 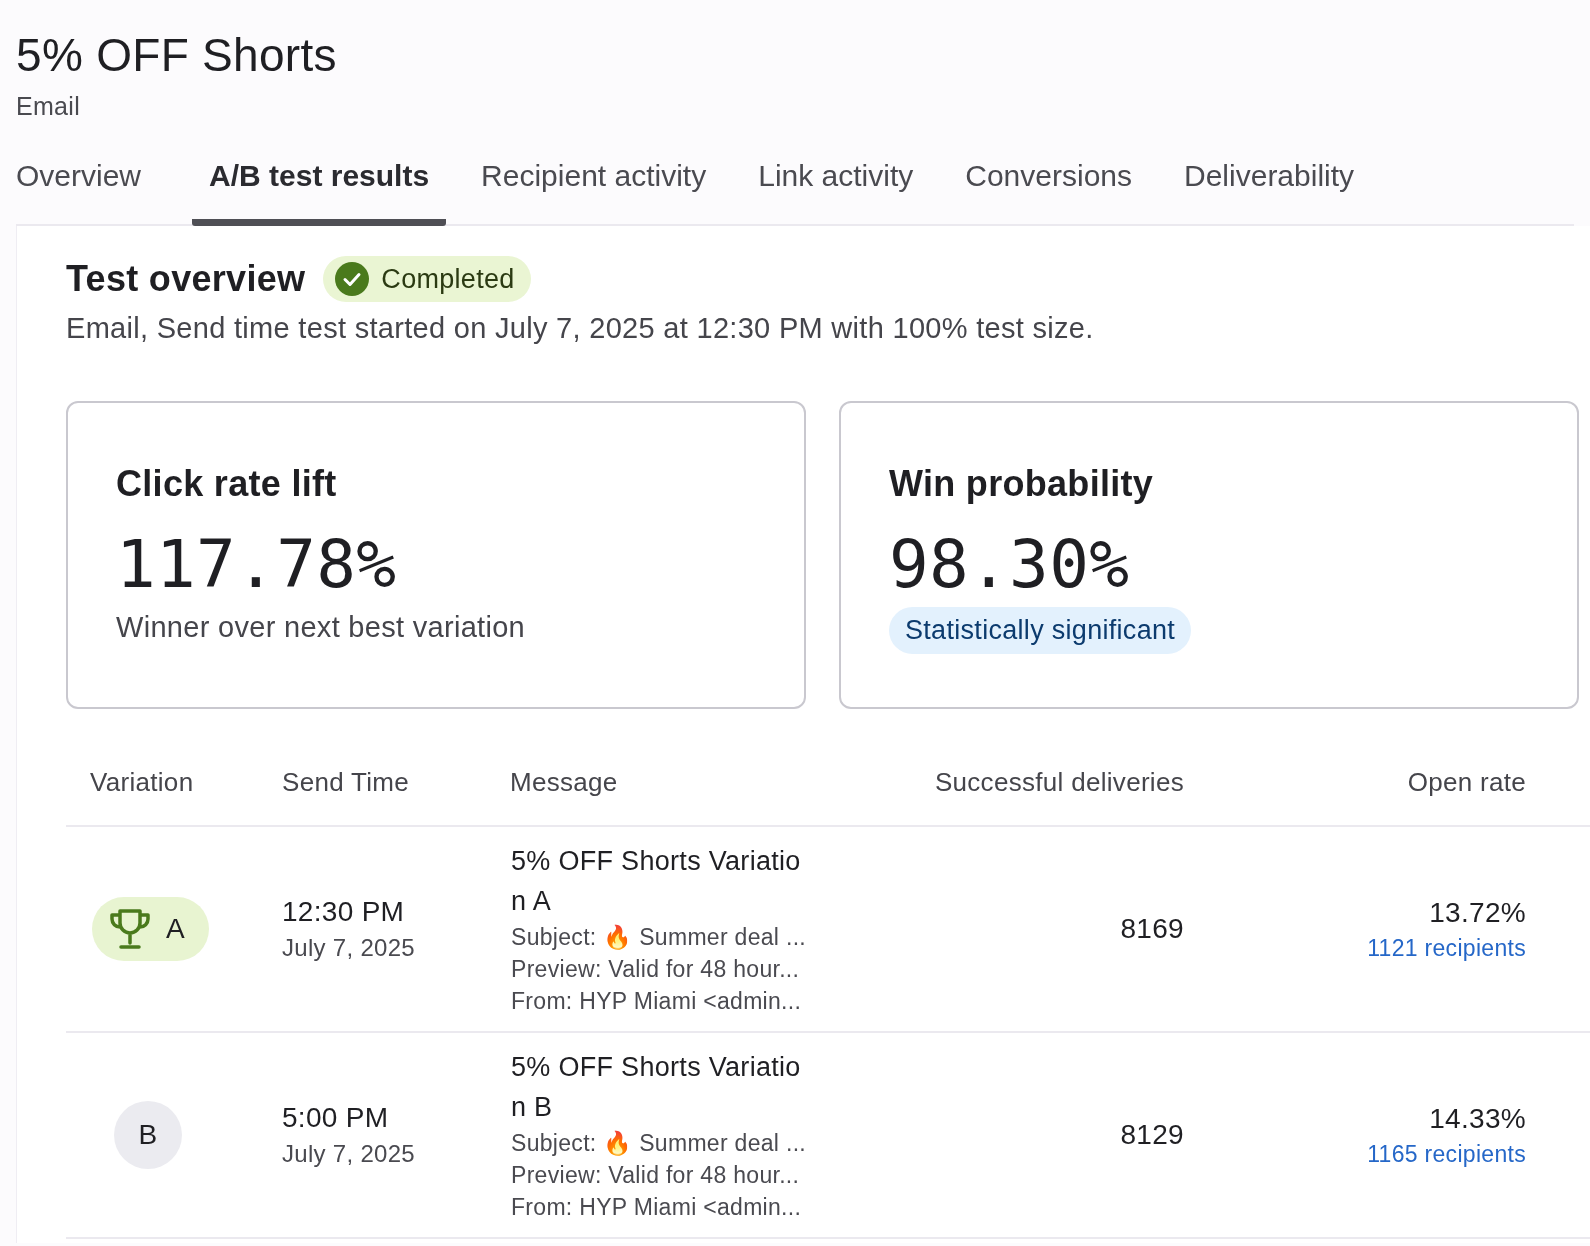 What do you see at coordinates (186, 279) in the screenshot?
I see `section-heading: Test overview` at bounding box center [186, 279].